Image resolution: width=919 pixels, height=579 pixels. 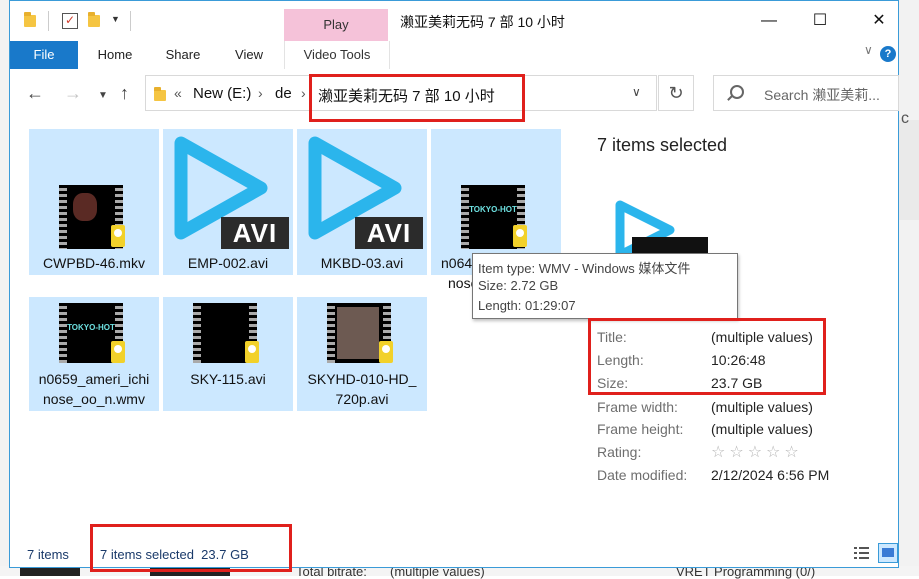 I want to click on file-tile-mkbd-03: AVI MKBD-03.avi, so click(x=362, y=202).